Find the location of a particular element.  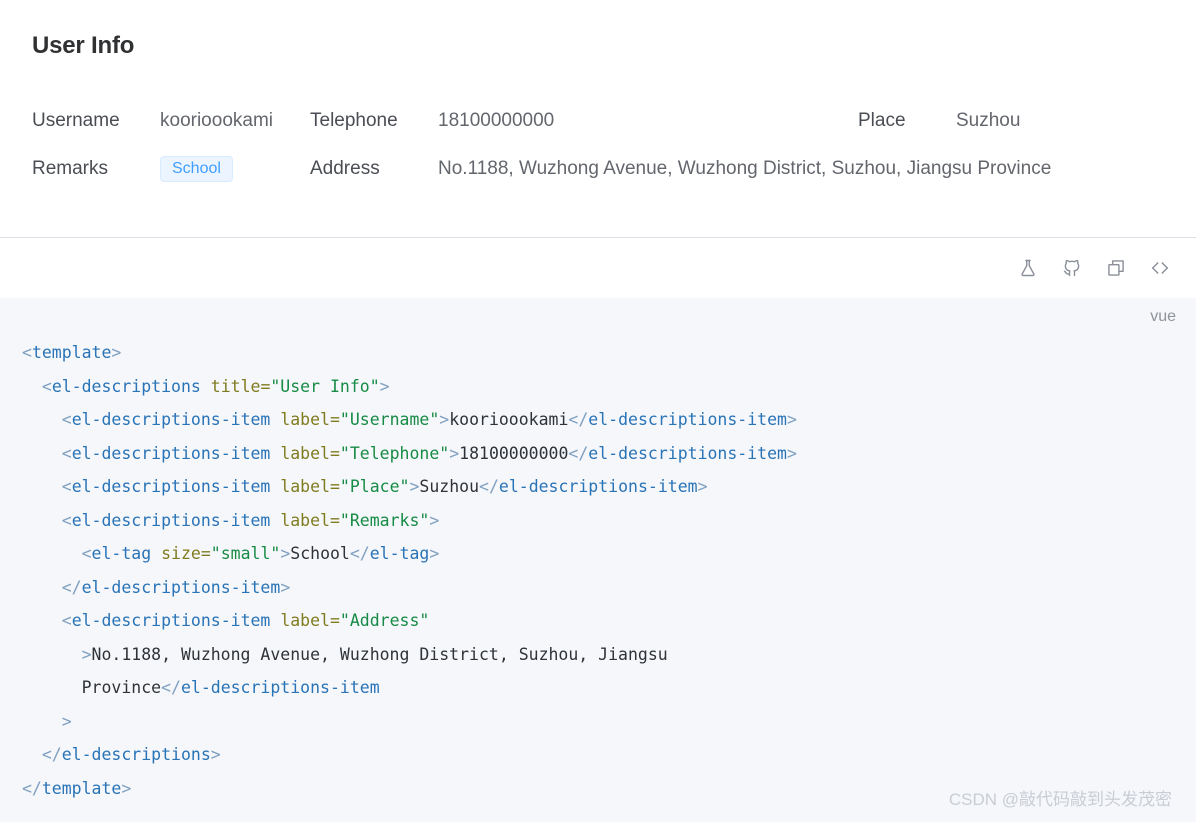

code-icon is located at coordinates (1160, 268).